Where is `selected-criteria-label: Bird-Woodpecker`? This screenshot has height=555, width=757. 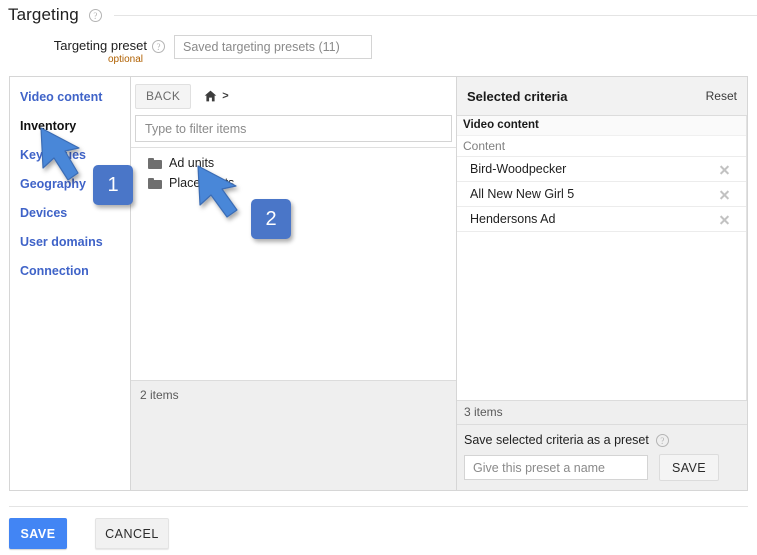 selected-criteria-label: Bird-Woodpecker is located at coordinates (518, 169).